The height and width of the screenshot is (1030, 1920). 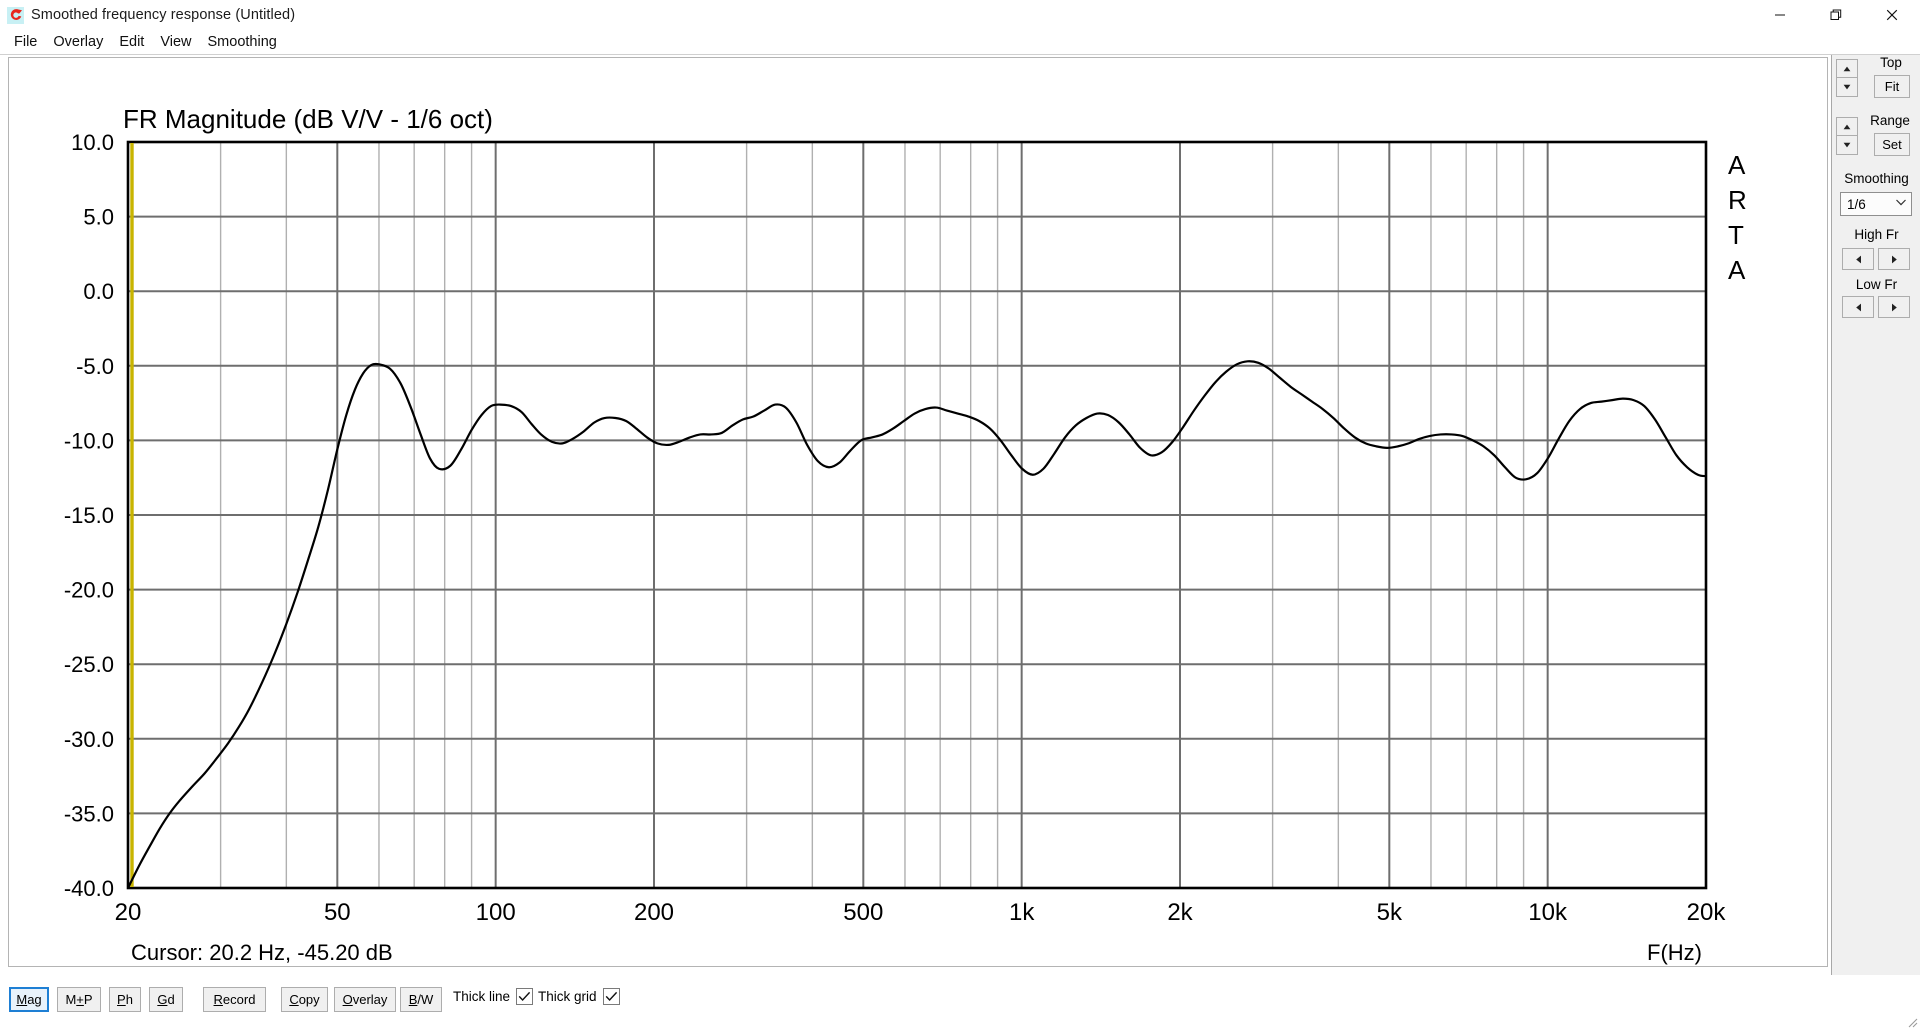 I want to click on y-axis-tick-label: 0.0, so click(x=98, y=291).